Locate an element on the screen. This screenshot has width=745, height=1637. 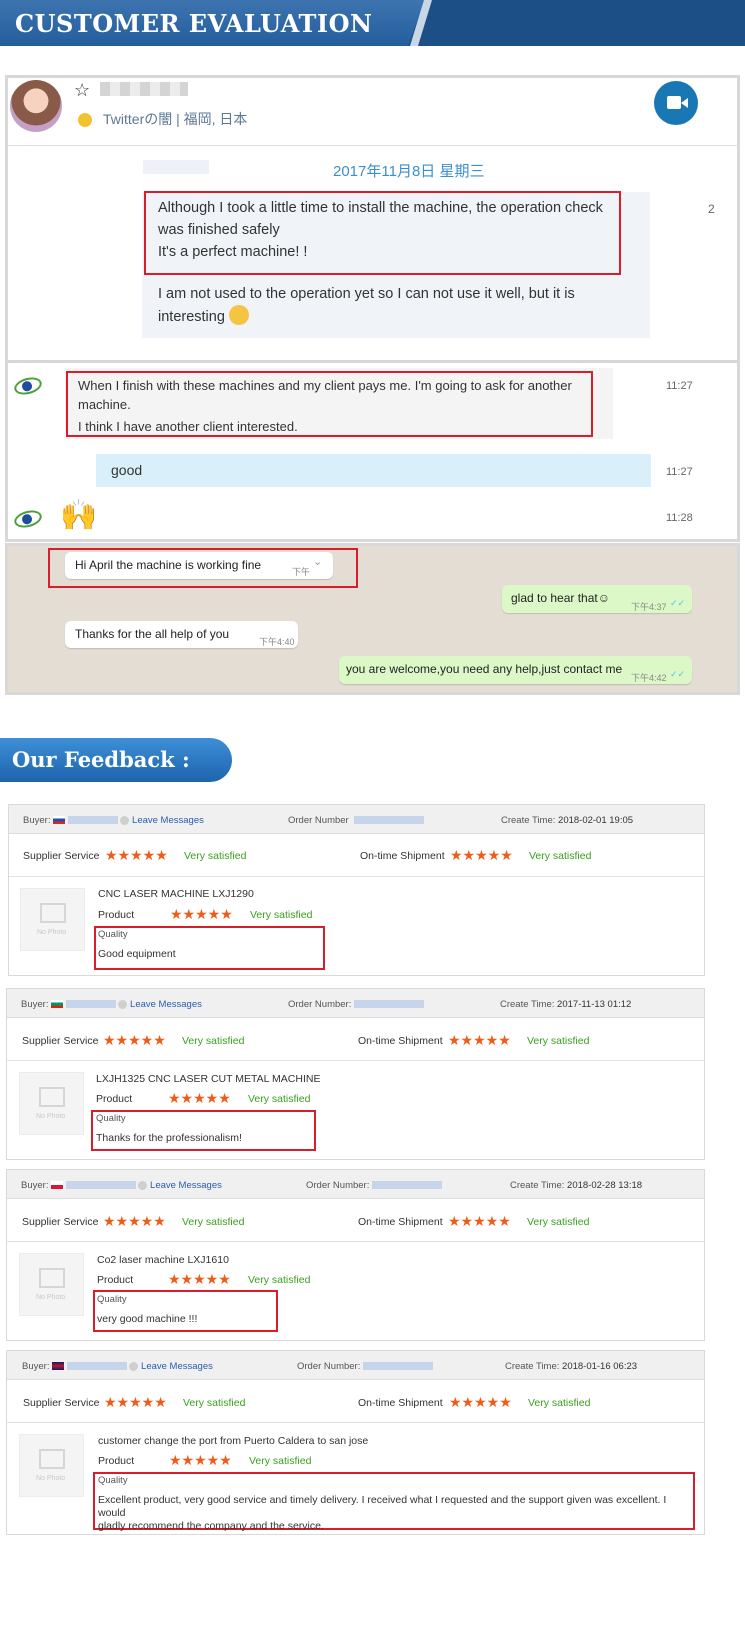
product-name: Co2 laser machine LXJ1610 is located at coordinates (163, 1260).